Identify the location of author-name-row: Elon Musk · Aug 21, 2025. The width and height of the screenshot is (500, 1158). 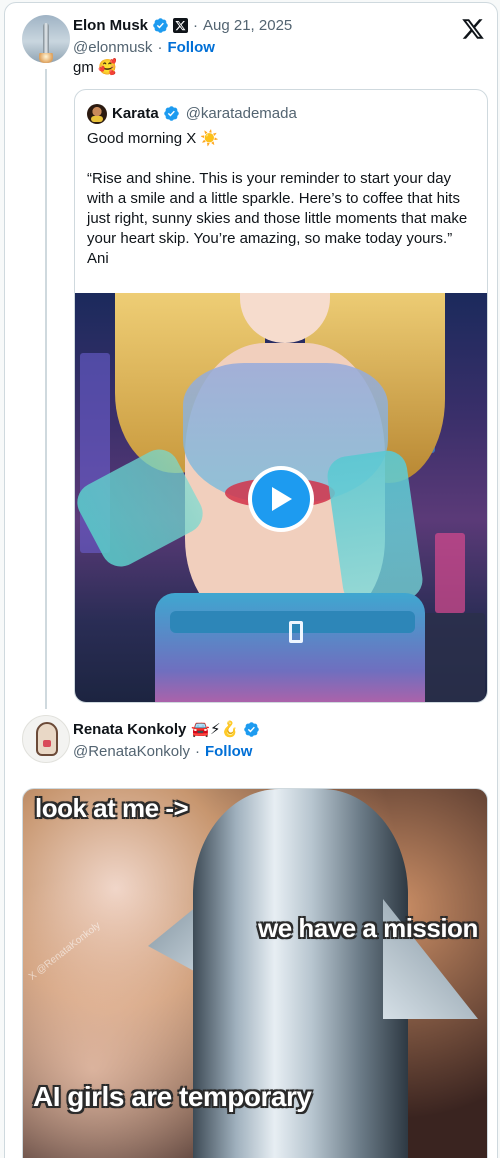
(183, 25).